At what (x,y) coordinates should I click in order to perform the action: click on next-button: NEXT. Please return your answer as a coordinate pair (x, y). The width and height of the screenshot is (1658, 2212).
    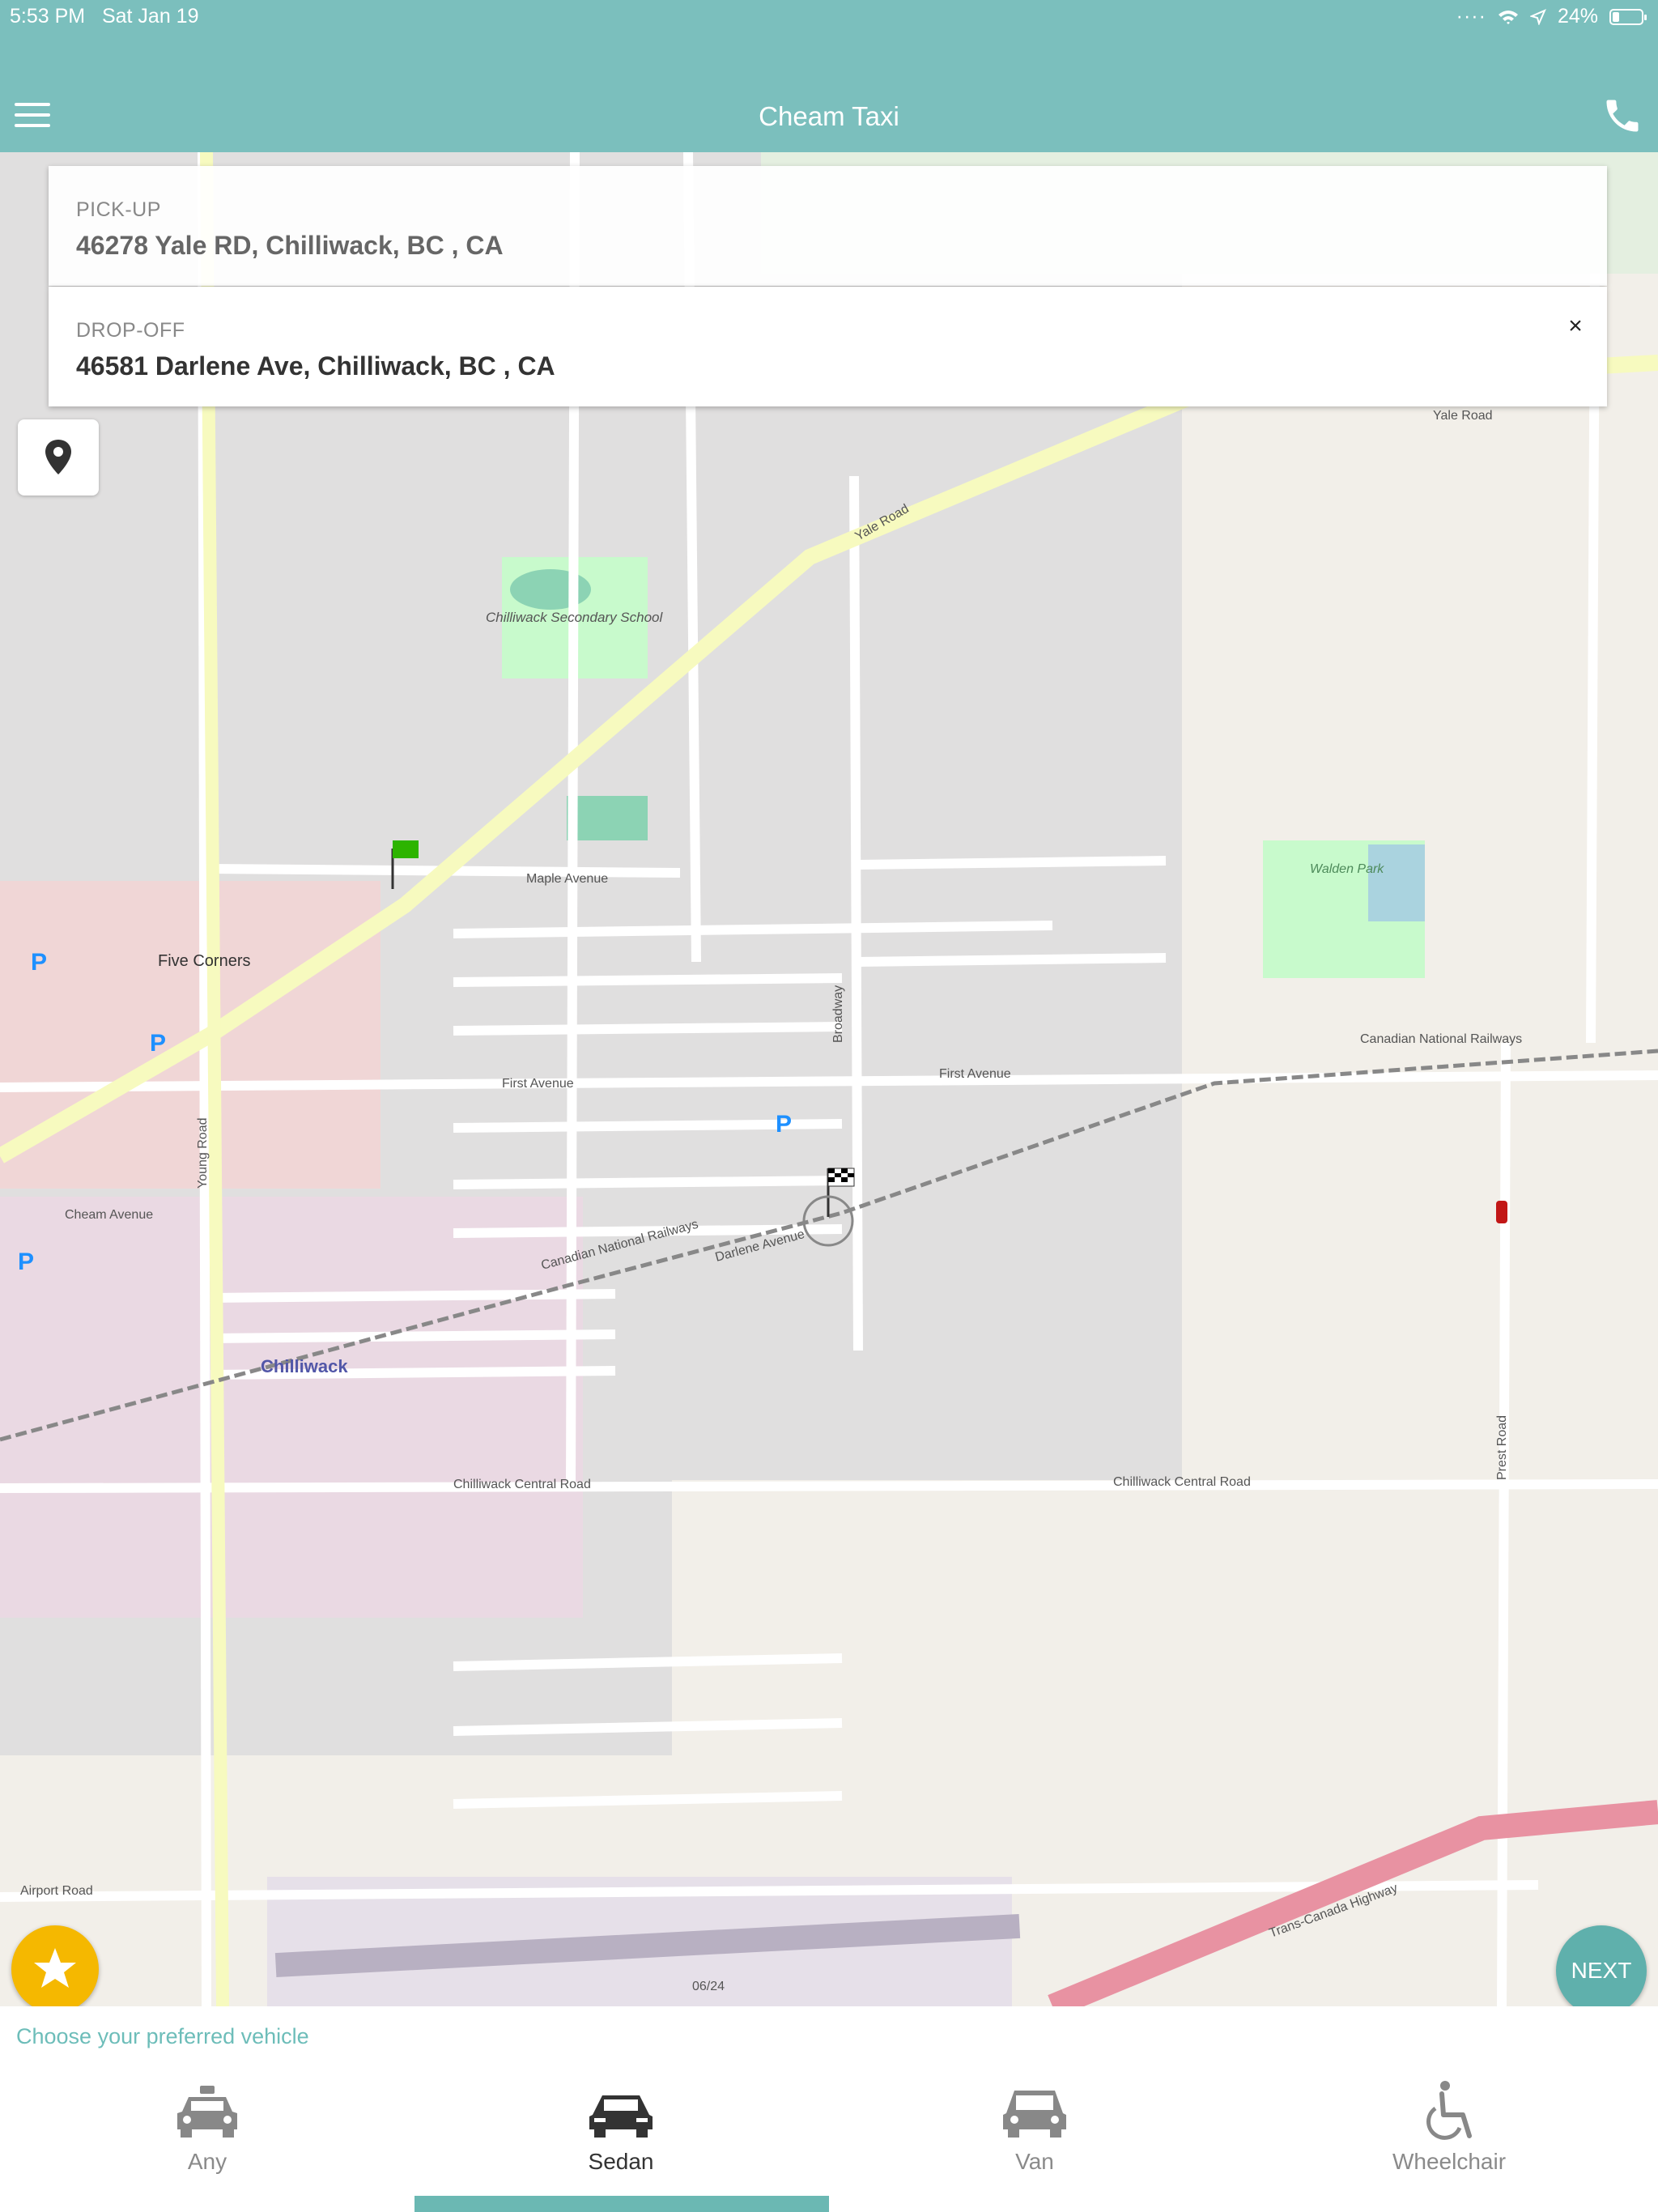
    Looking at the image, I should click on (1601, 1971).